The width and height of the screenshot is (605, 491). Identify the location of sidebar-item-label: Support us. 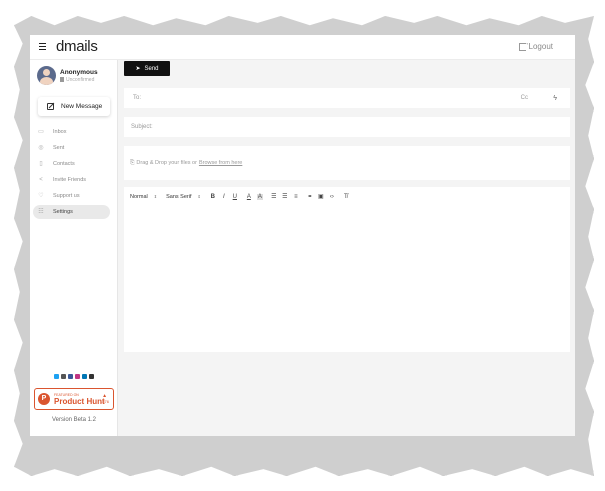
(66, 196).